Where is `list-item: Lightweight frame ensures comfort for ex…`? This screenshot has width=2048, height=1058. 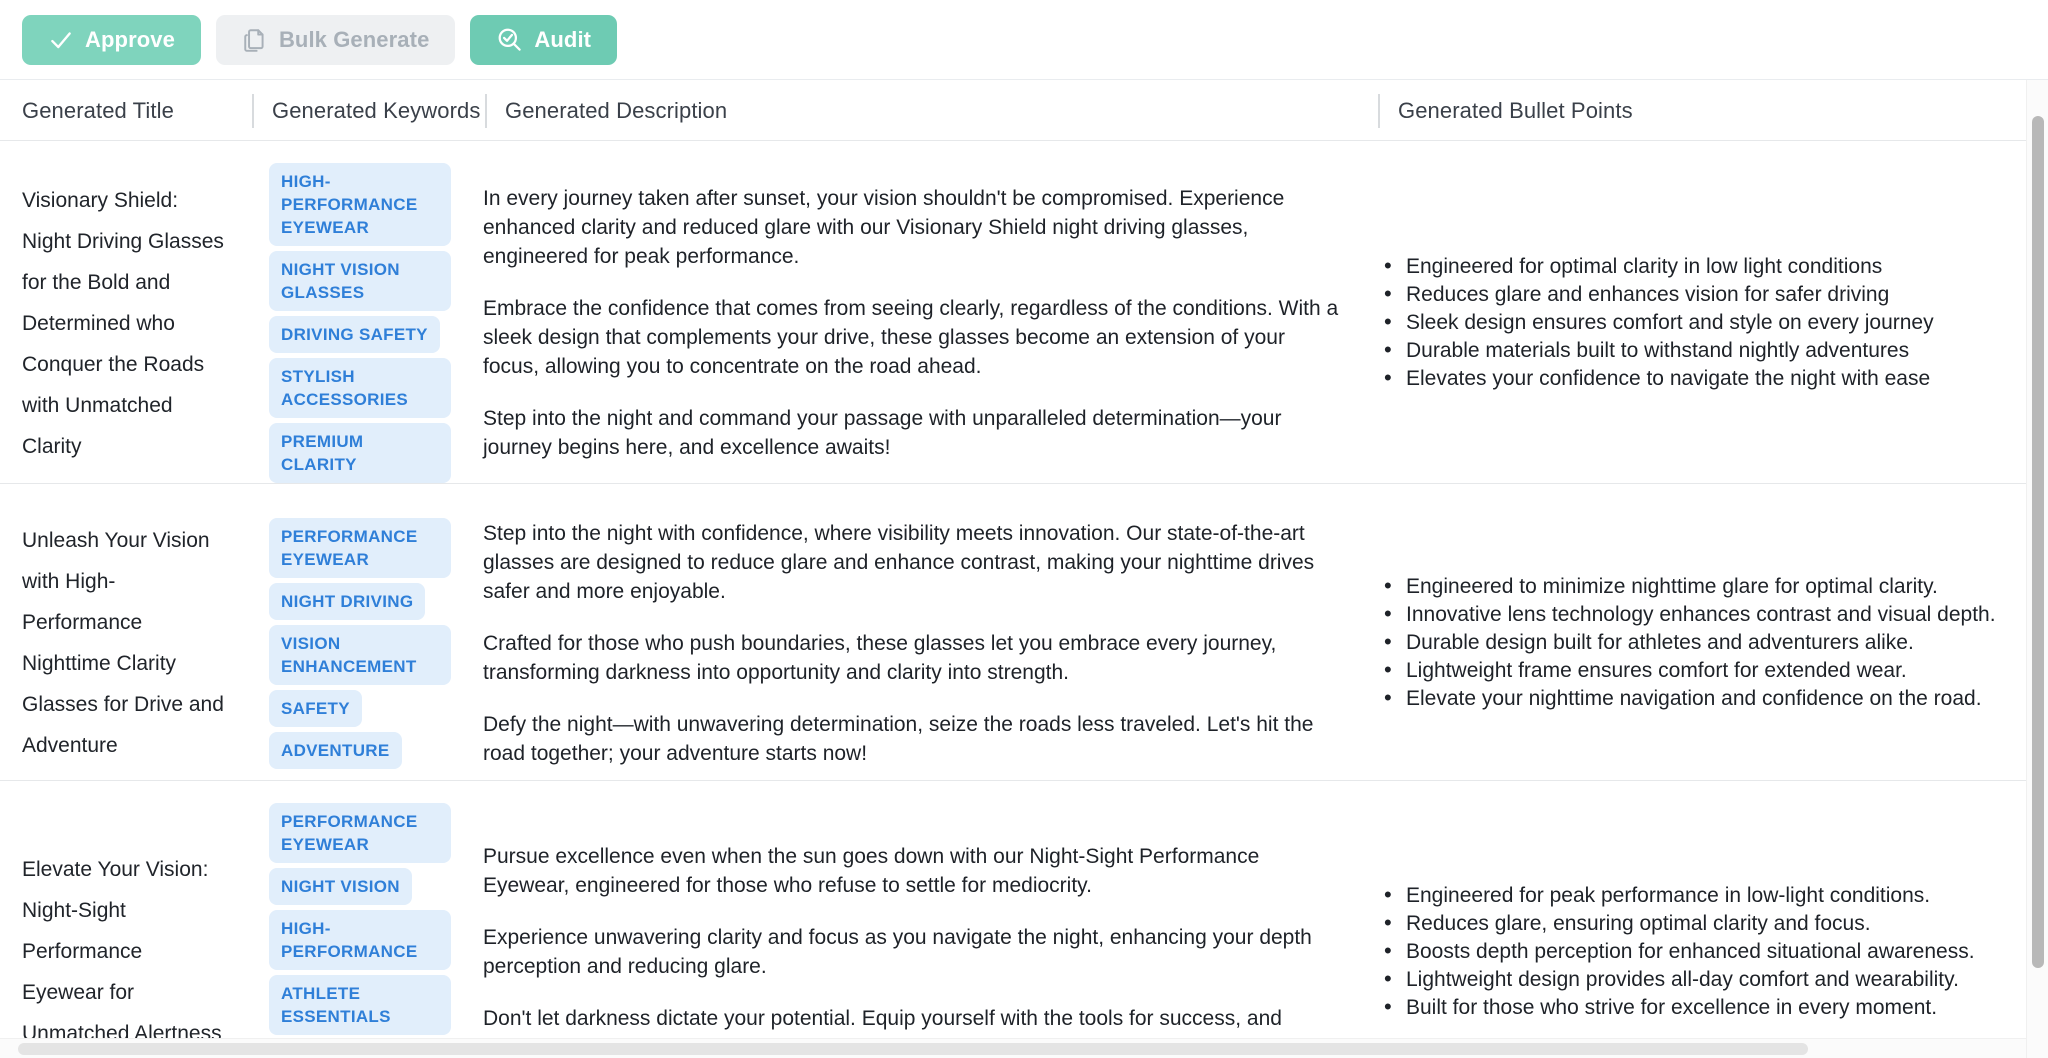
list-item: Lightweight frame ensures comfort for ex… is located at coordinates (1692, 670).